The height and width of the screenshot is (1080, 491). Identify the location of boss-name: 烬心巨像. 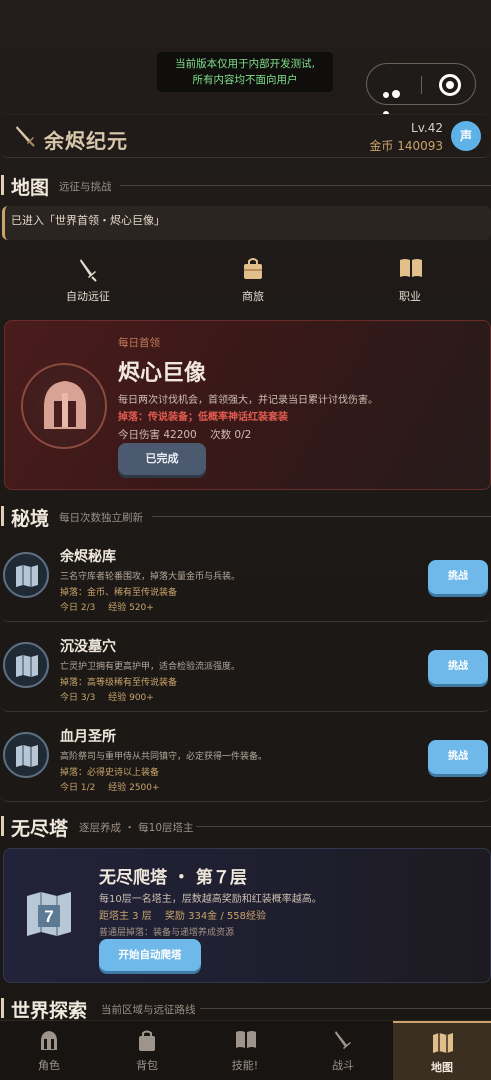
(162, 373).